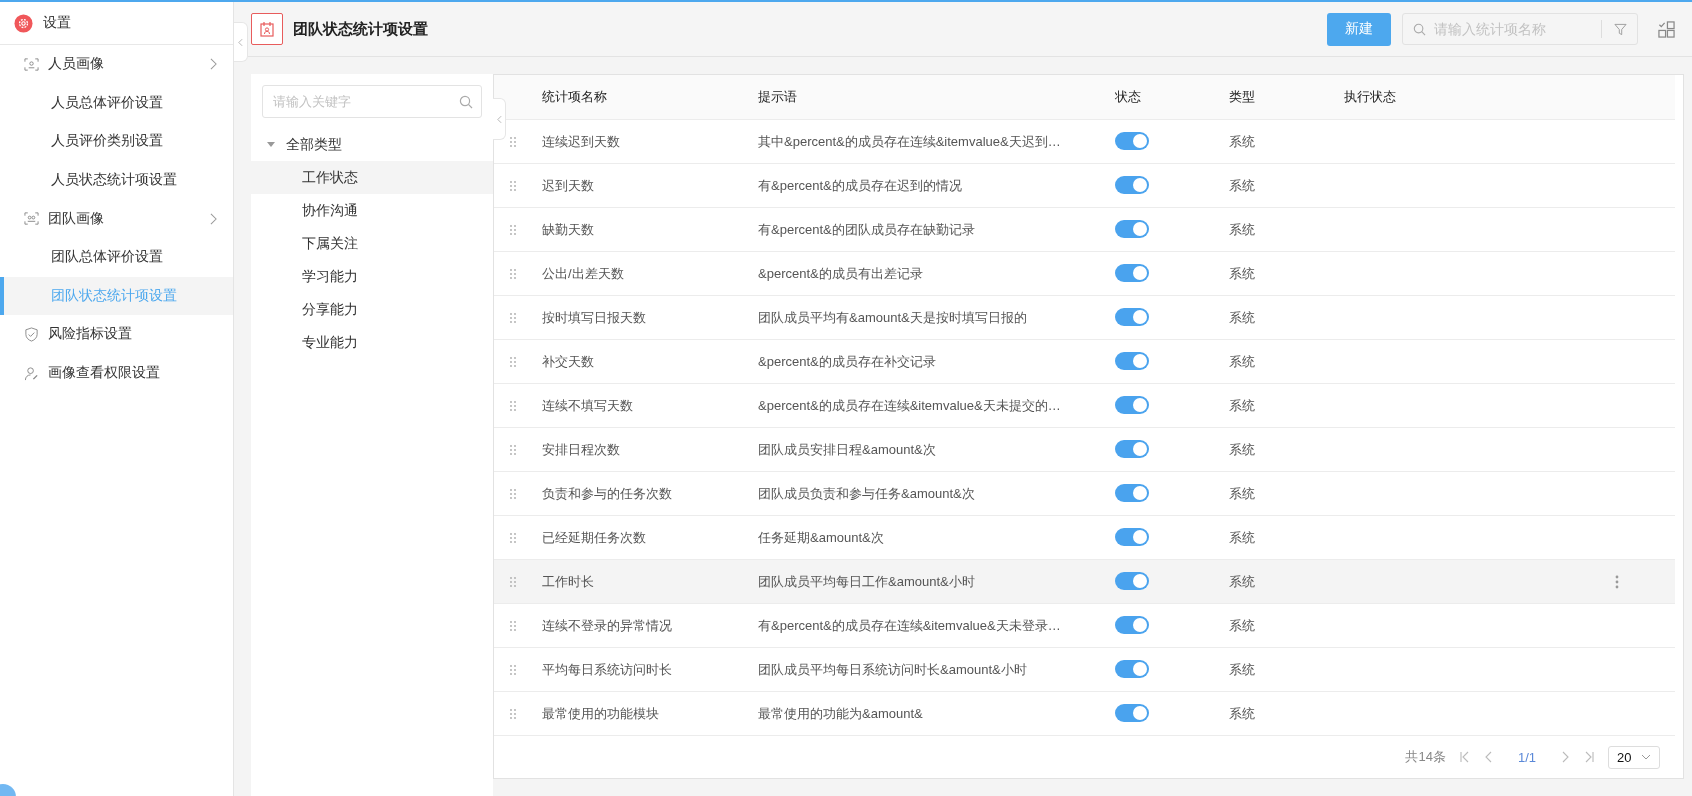 This screenshot has height=796, width=1692. I want to click on page-size-select: 20, so click(1634, 757).